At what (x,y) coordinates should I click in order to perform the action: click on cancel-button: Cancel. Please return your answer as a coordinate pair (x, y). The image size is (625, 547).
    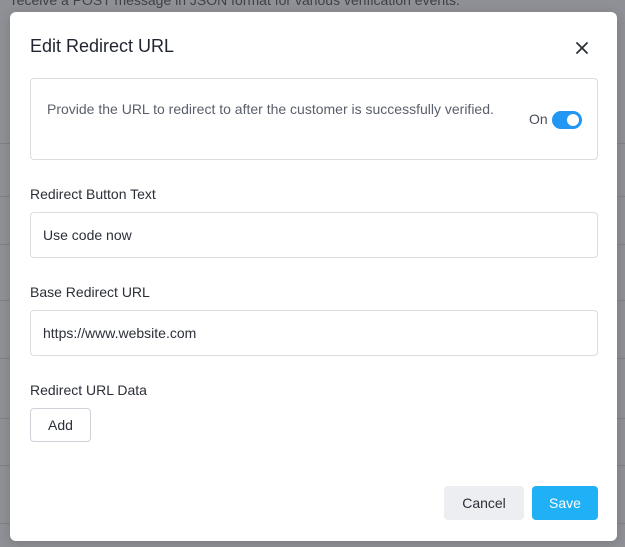
    Looking at the image, I should click on (484, 503).